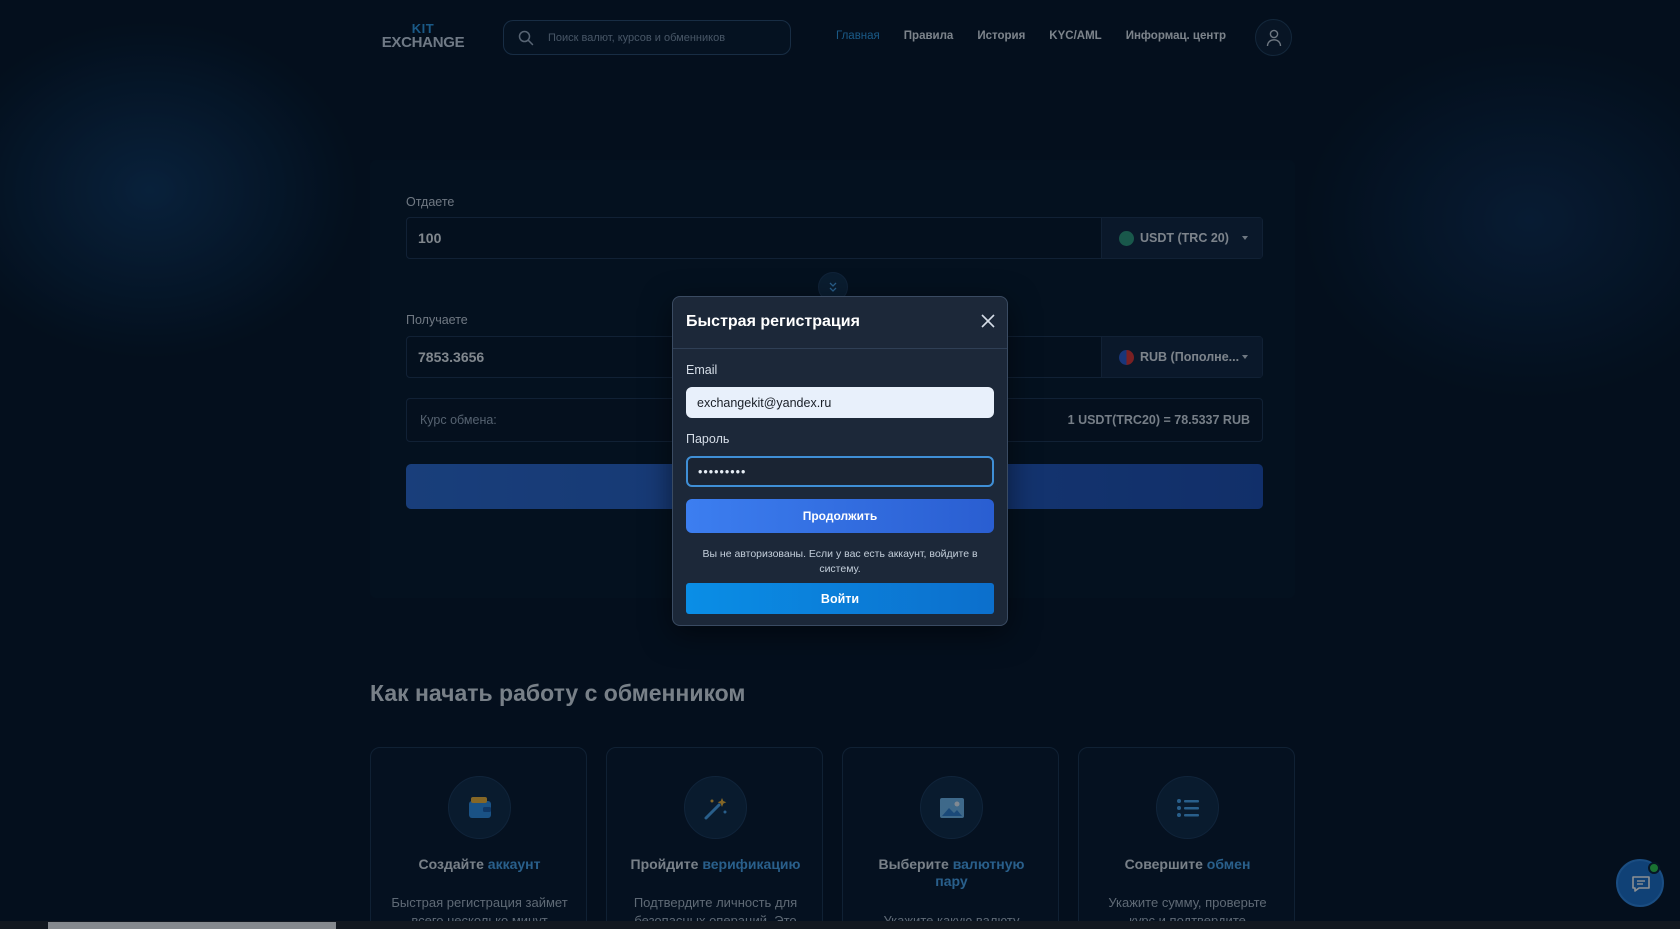 This screenshot has height=929, width=1680. What do you see at coordinates (840, 402) in the screenshot?
I see `email-field` at bounding box center [840, 402].